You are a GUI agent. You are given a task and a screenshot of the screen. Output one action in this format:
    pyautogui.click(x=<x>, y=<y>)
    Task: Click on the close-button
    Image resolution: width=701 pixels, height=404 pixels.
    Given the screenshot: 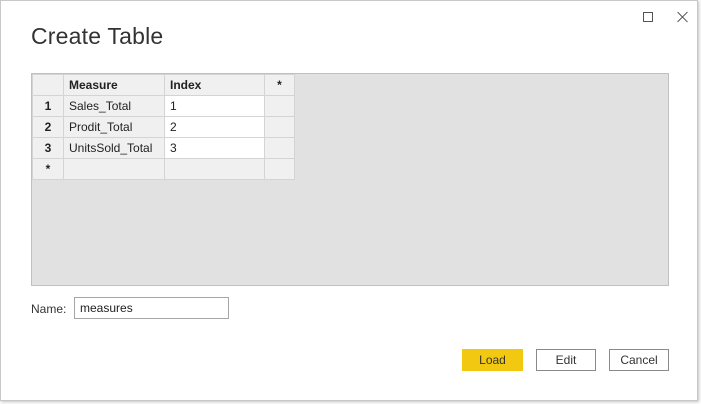 What is the action you would take?
    pyautogui.click(x=683, y=17)
    